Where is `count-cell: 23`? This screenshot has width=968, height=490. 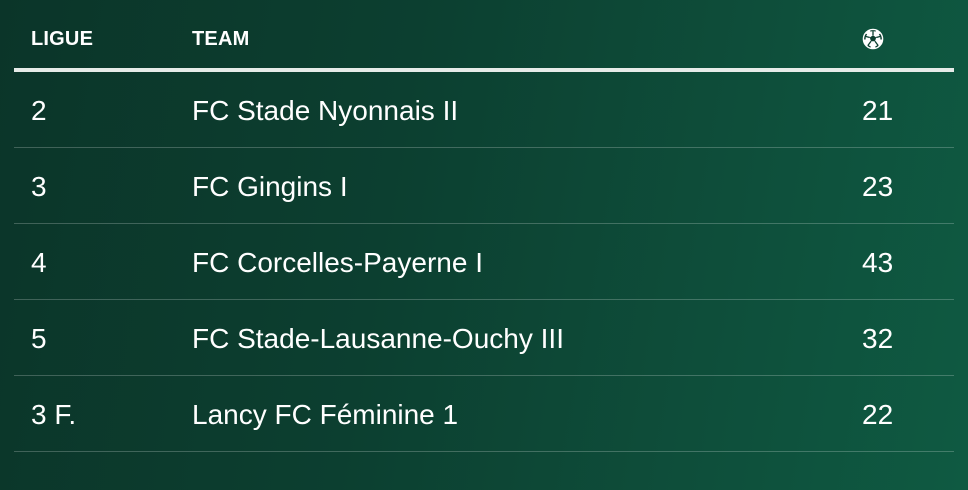
count-cell: 23 is located at coordinates (878, 186).